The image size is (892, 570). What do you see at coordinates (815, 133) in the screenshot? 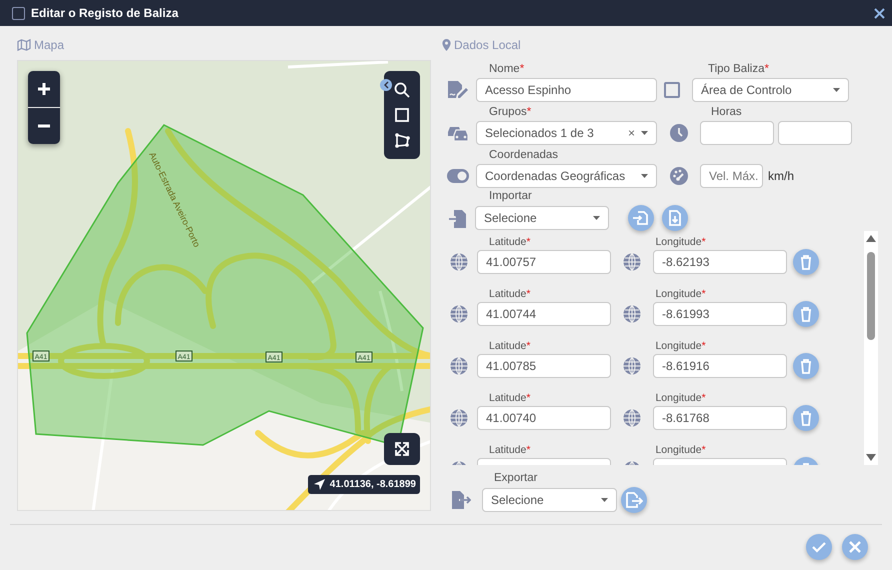
I see `end-time-field` at bounding box center [815, 133].